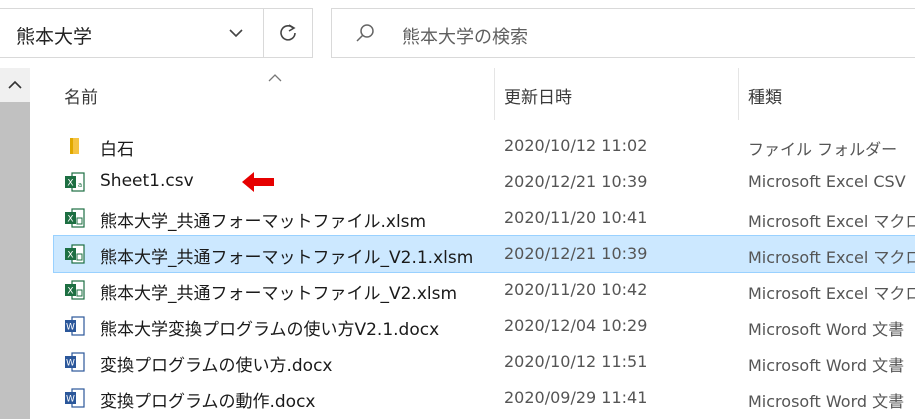  I want to click on file-name: 熊本大学_共通フォーマットファイル_V2.1.xlsm, so click(287, 258).